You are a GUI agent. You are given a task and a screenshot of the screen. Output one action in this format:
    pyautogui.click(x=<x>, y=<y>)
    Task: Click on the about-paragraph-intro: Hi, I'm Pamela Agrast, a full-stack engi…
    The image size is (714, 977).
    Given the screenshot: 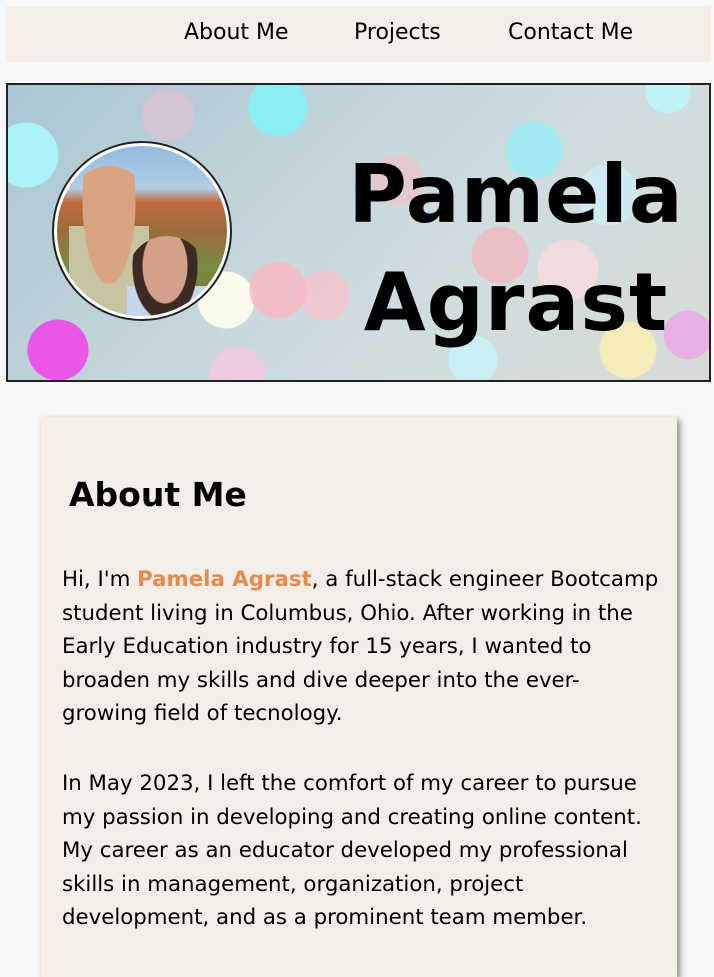 What is the action you would take?
    pyautogui.click(x=362, y=647)
    